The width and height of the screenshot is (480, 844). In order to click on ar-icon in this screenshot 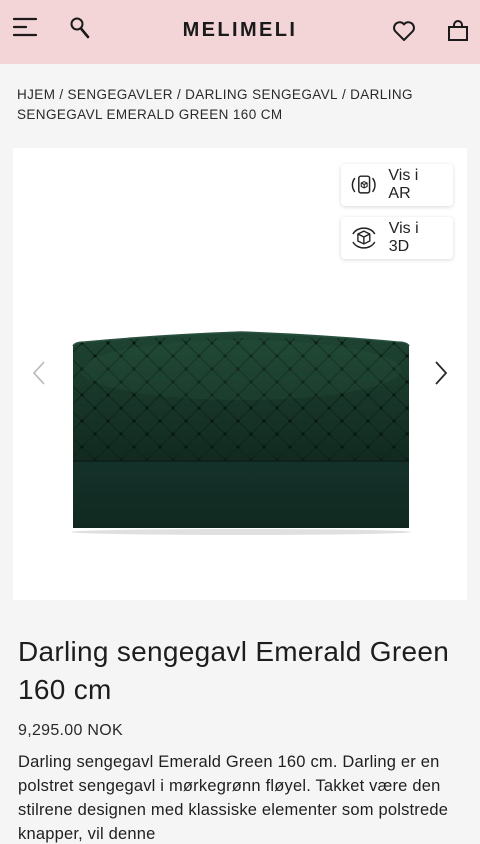, I will do `click(363, 184)`.